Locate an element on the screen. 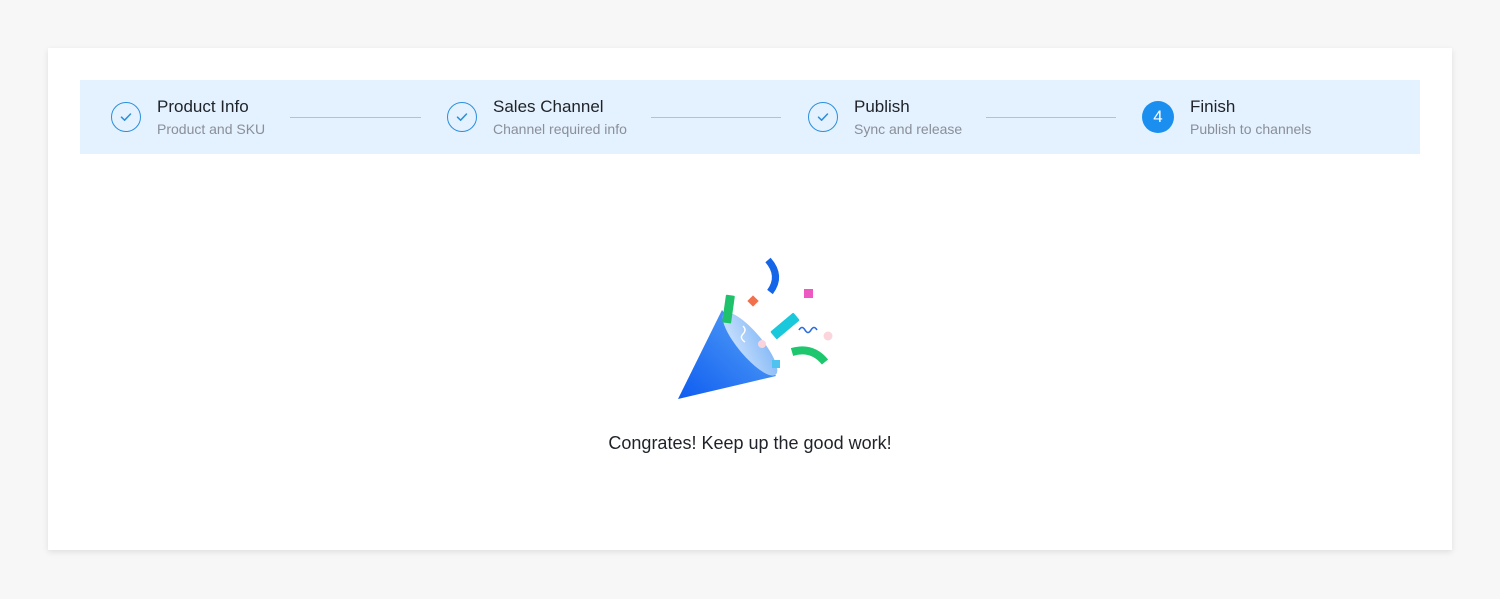  step-title: Publish is located at coordinates (882, 106).